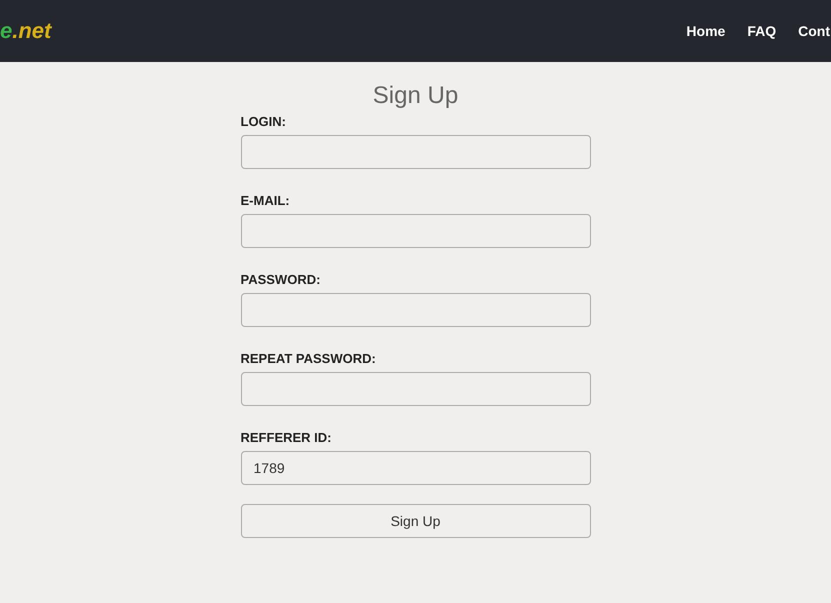 The width and height of the screenshot is (831, 603). What do you see at coordinates (265, 201) in the screenshot?
I see `field-label: E-MAIL:` at bounding box center [265, 201].